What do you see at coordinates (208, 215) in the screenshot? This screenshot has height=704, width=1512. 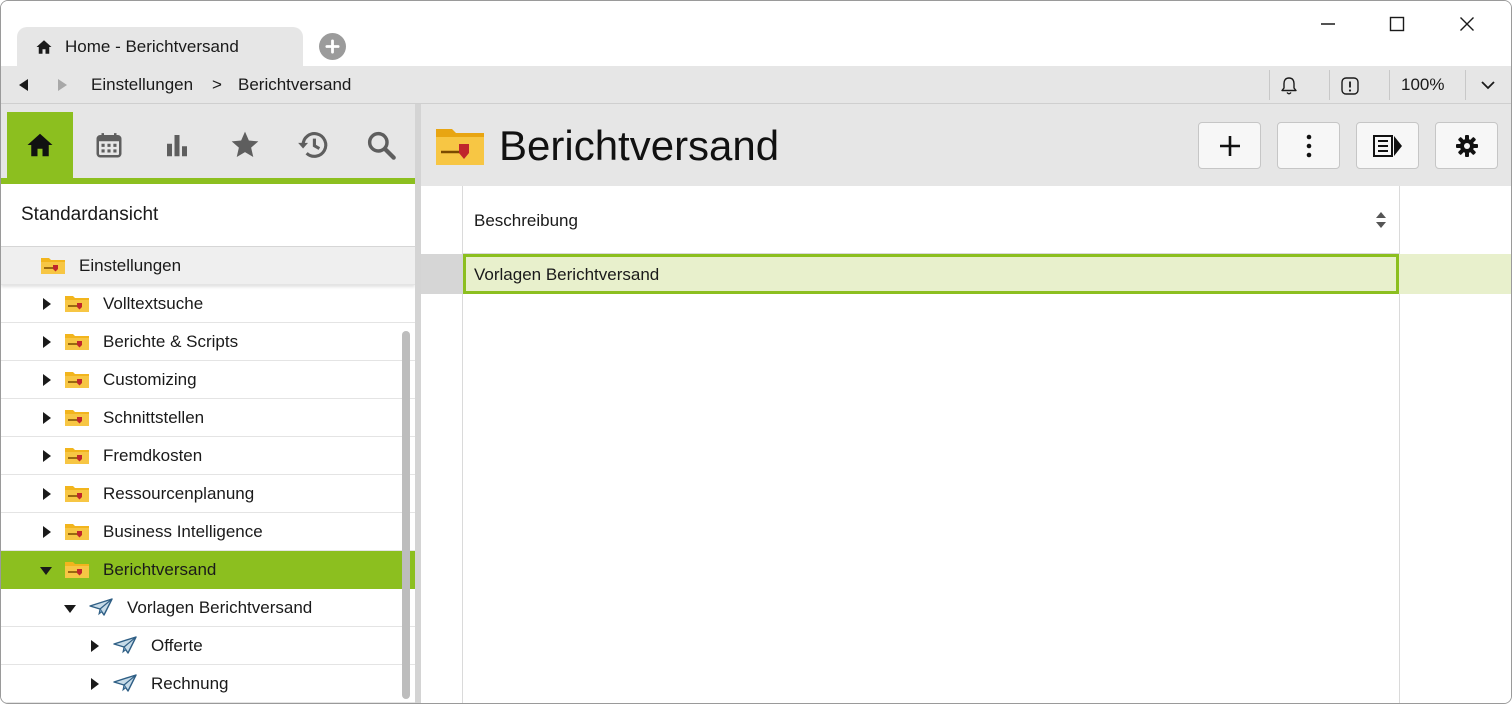 I see `view-title: Standardansicht` at bounding box center [208, 215].